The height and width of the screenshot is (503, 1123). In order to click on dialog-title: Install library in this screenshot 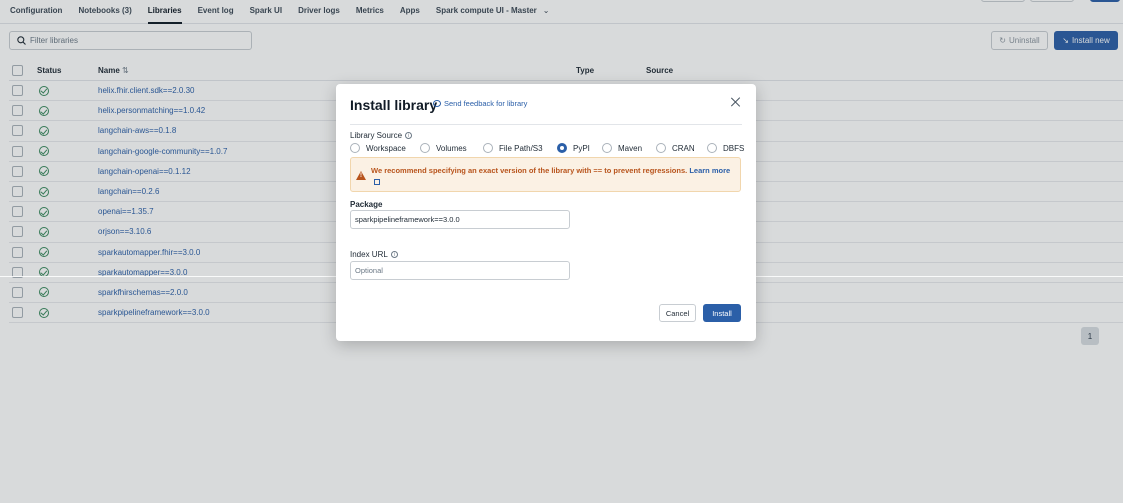, I will do `click(394, 105)`.